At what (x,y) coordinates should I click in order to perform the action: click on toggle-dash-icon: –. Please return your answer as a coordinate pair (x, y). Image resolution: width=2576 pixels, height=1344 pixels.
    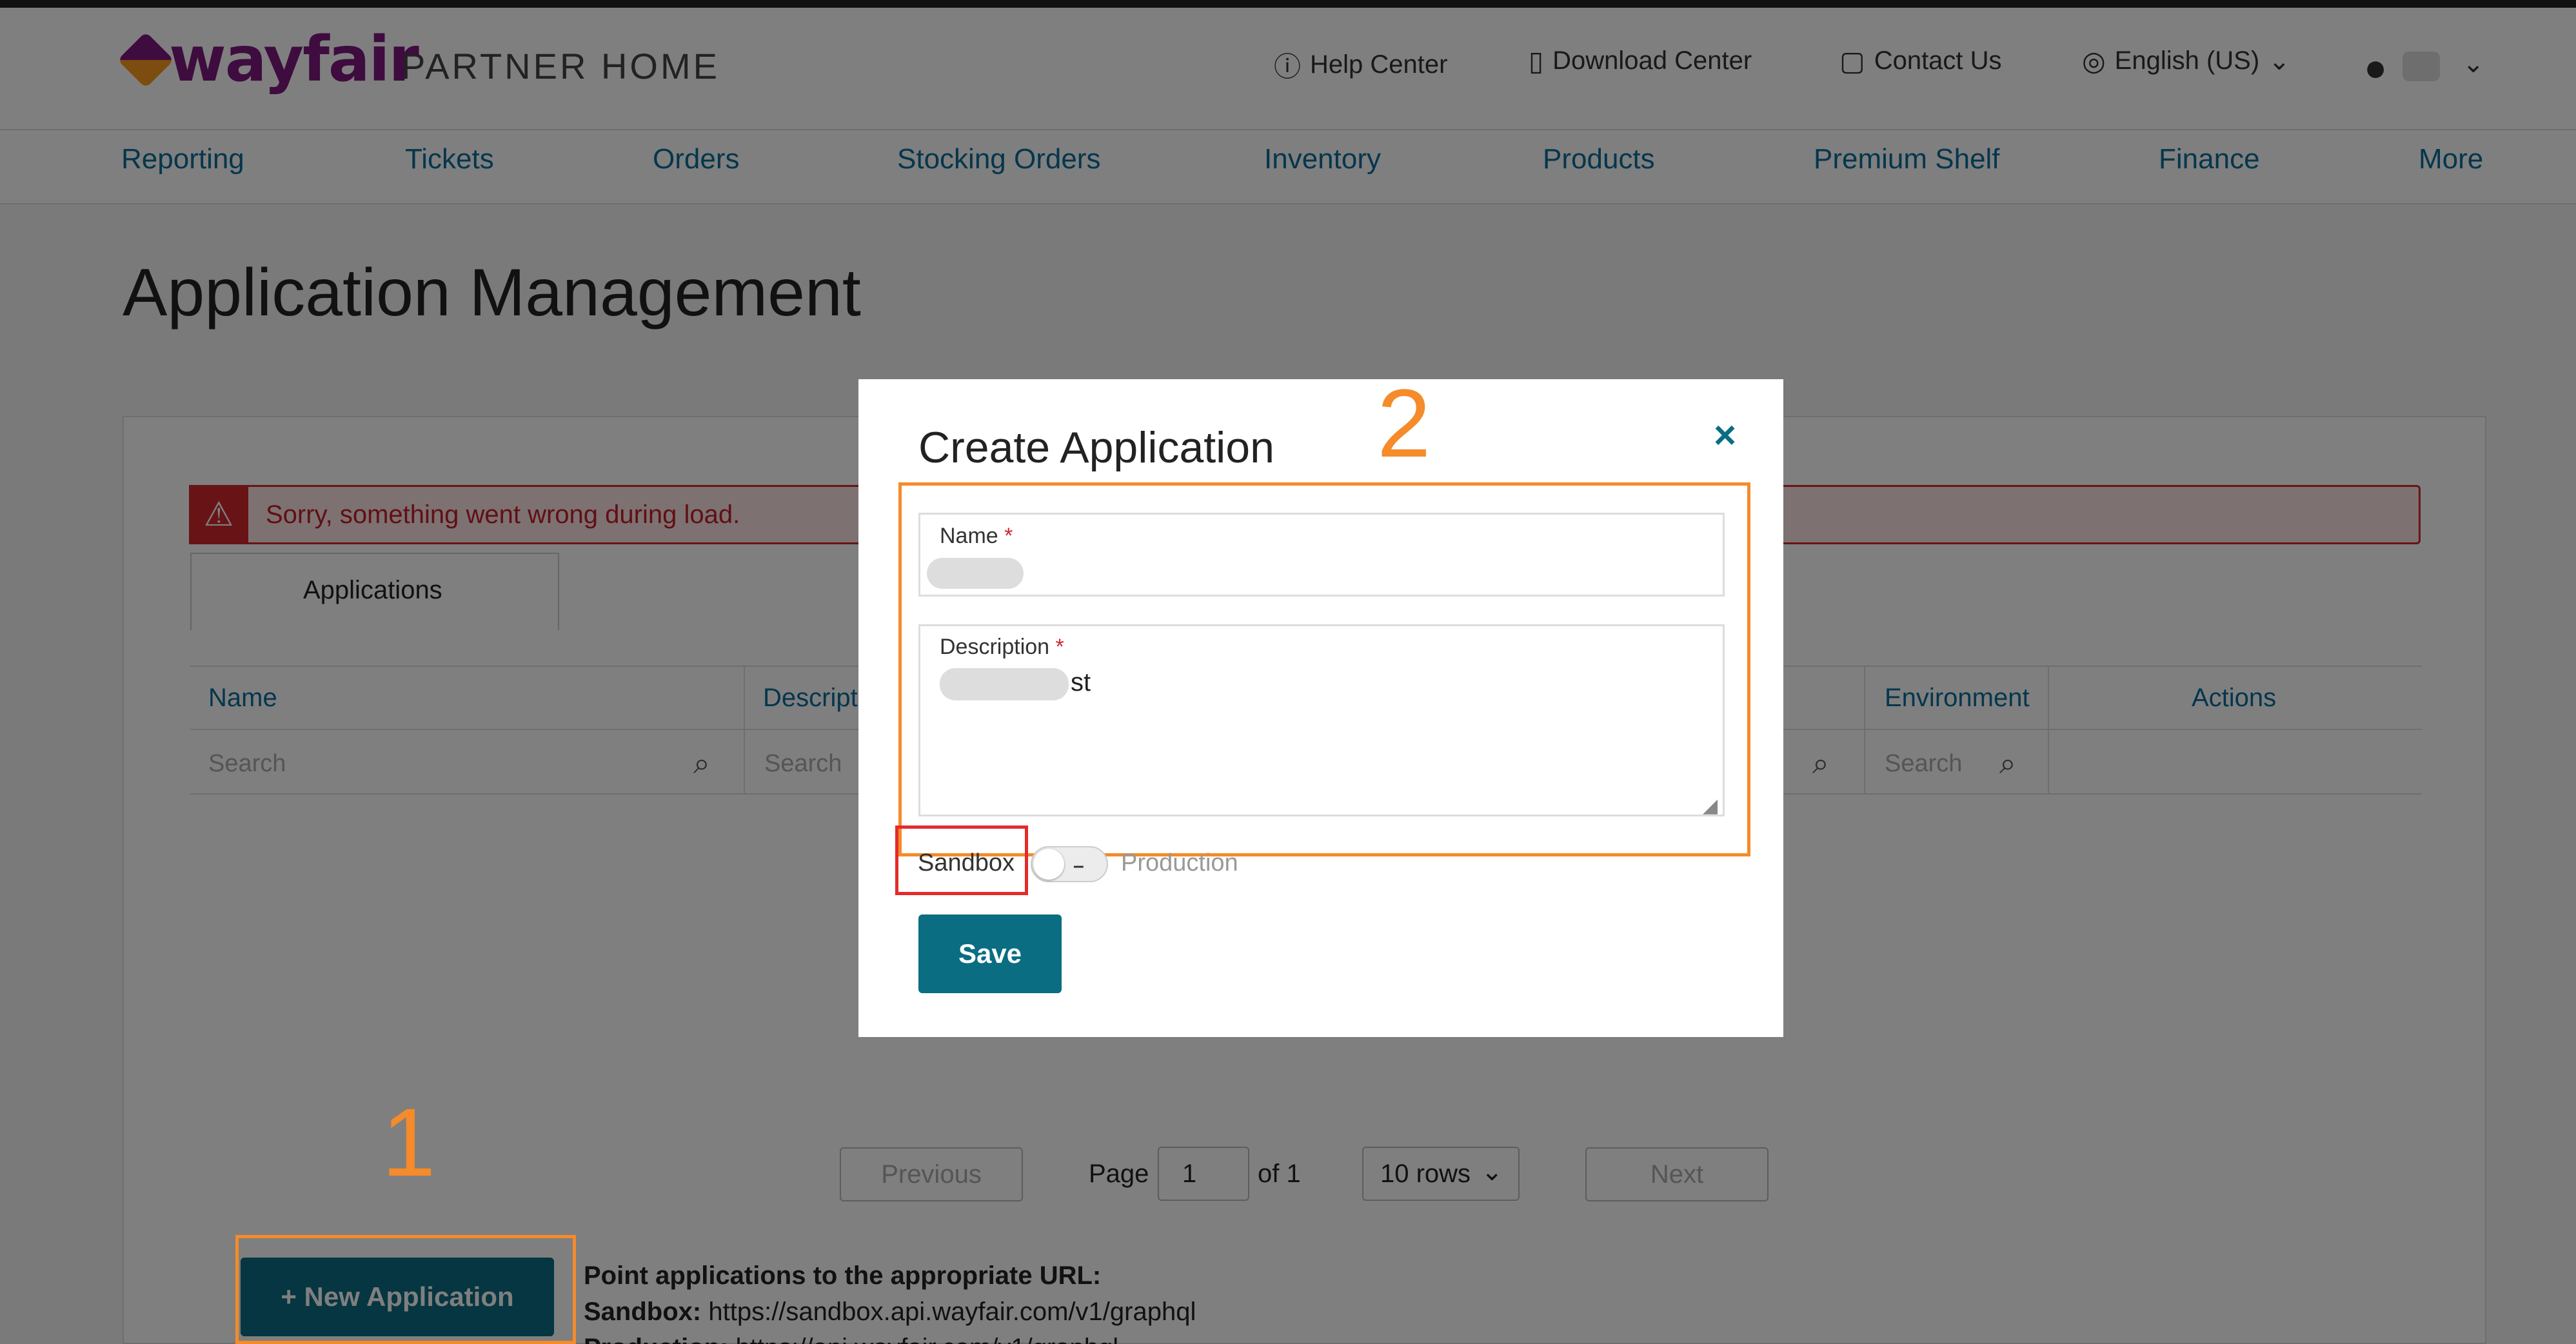
    Looking at the image, I should click on (1078, 866).